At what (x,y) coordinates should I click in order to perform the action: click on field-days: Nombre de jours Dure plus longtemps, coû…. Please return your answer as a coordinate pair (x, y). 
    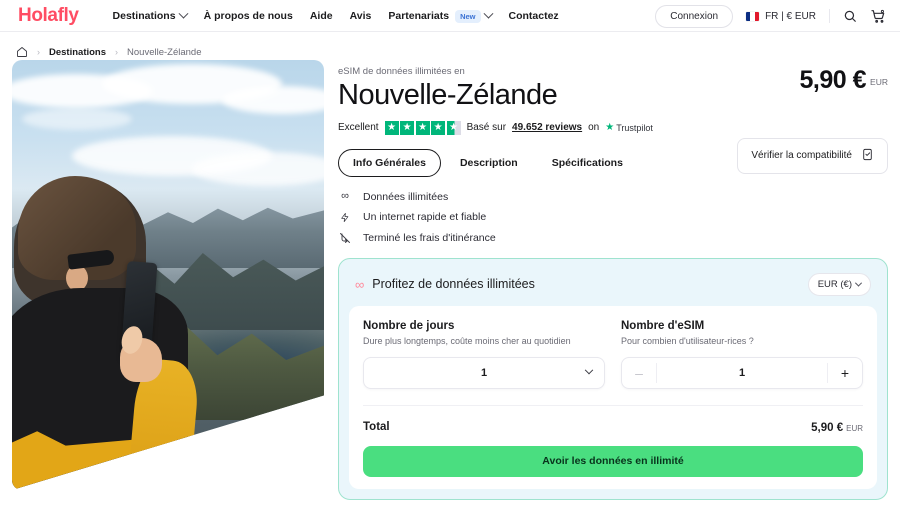
    Looking at the image, I should click on (484, 354).